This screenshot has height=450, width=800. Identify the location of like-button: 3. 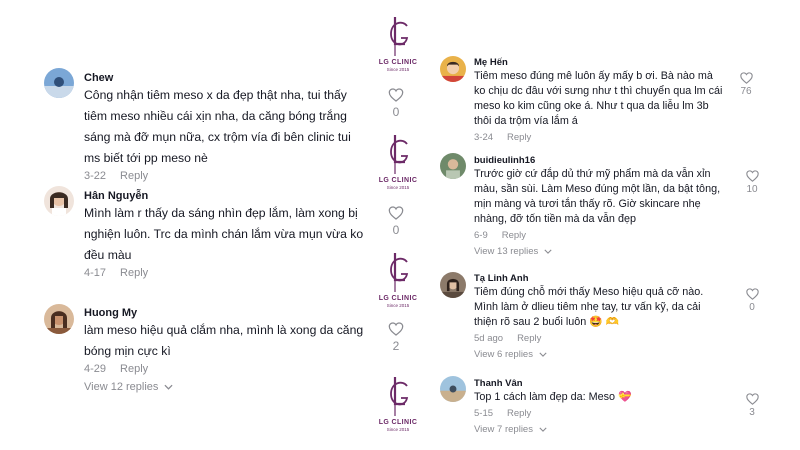
(752, 405).